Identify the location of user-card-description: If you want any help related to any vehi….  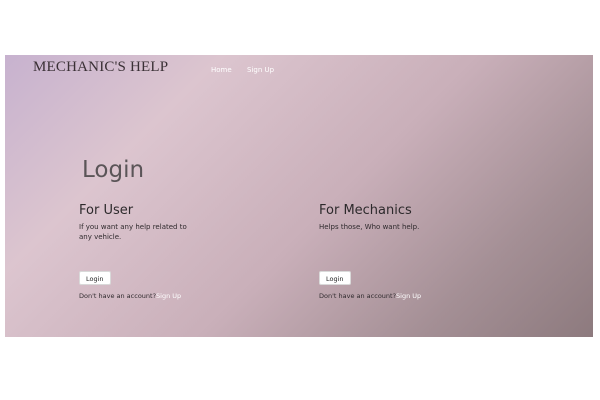
(133, 232).